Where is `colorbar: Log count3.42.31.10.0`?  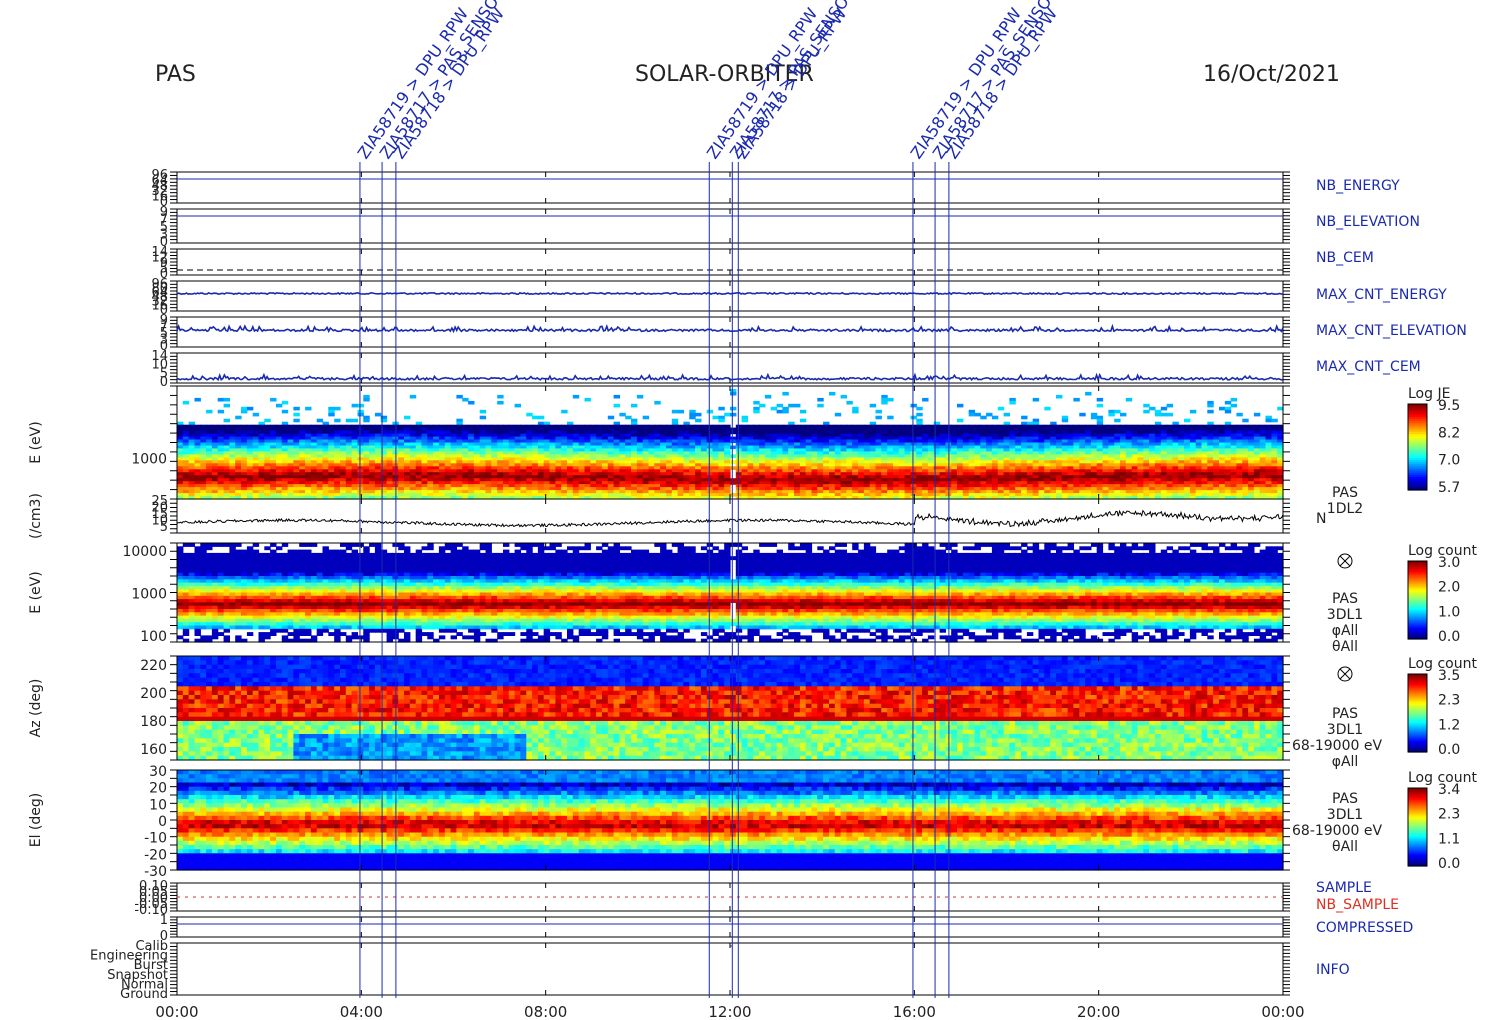
colorbar: Log count3.42.31.10.0 is located at coordinates (1442, 821).